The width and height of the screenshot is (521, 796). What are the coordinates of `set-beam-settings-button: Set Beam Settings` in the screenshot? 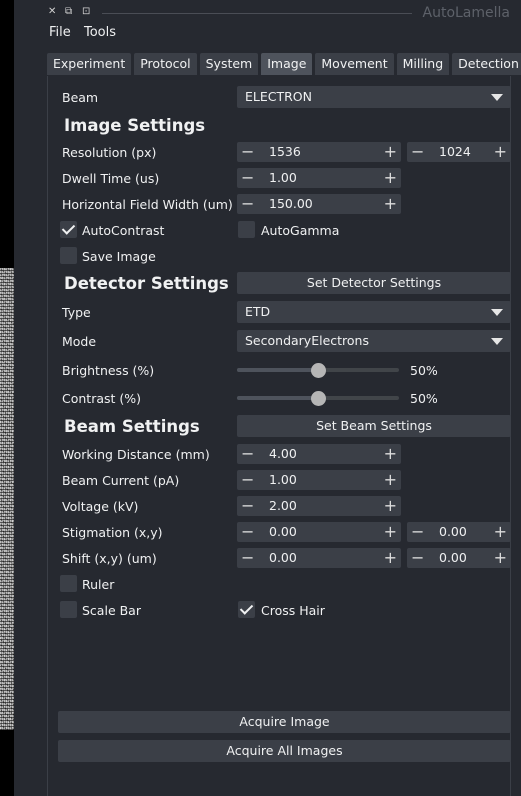 It's located at (374, 426).